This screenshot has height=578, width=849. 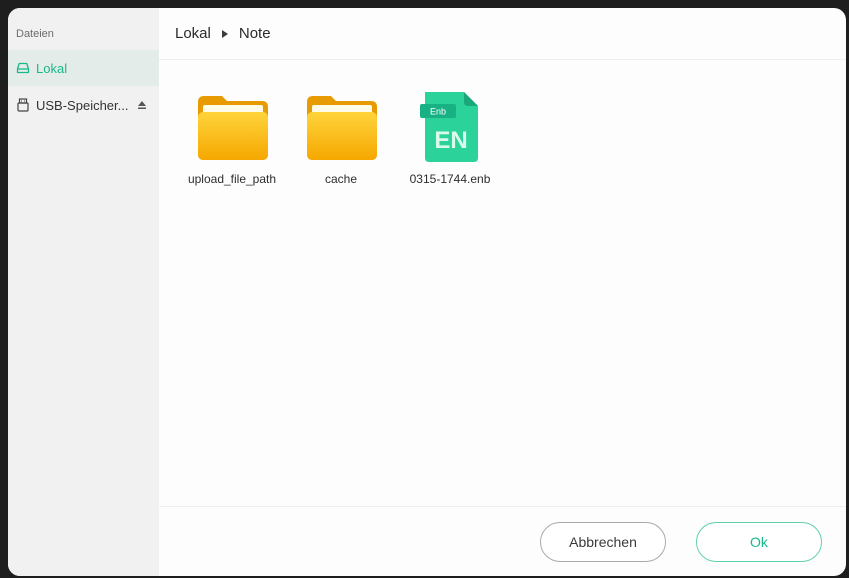 What do you see at coordinates (450, 179) in the screenshot?
I see `file-name: 0315-1744.enb` at bounding box center [450, 179].